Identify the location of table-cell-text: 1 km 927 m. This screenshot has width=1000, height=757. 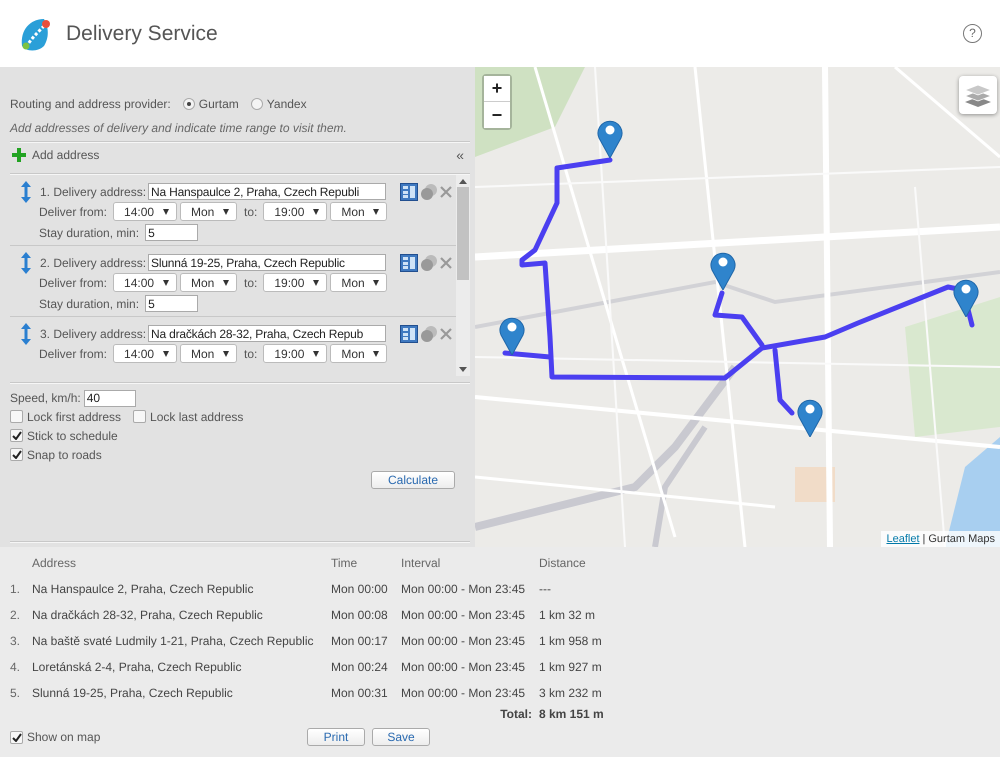
(571, 667).